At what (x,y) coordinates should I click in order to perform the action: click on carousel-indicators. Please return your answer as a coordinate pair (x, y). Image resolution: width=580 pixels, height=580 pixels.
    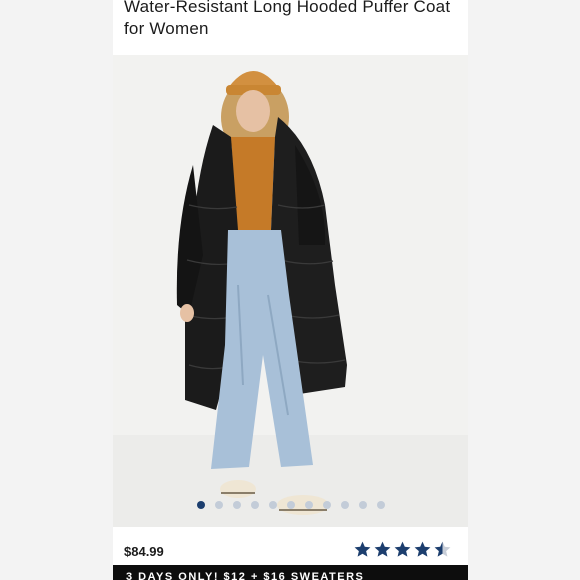
    Looking at the image, I should click on (290, 506).